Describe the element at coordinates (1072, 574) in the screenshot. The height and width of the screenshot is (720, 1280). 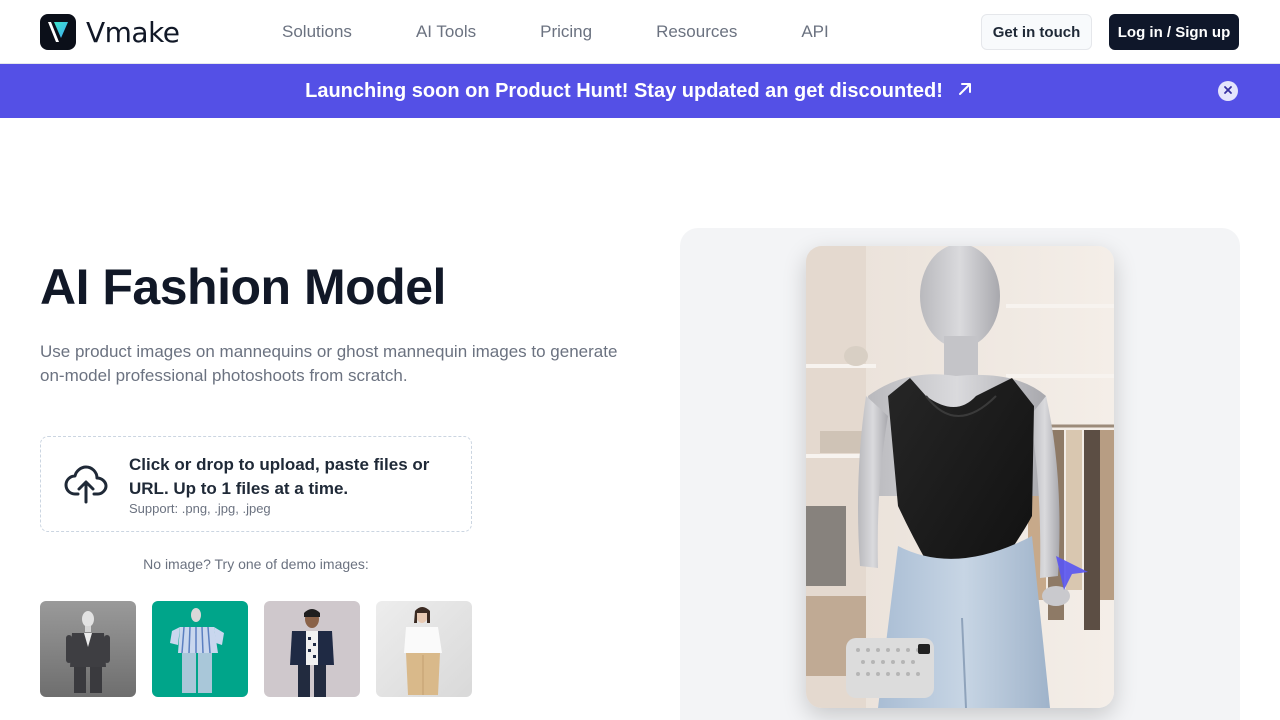
I see `cursor-pointer-icon` at that location.